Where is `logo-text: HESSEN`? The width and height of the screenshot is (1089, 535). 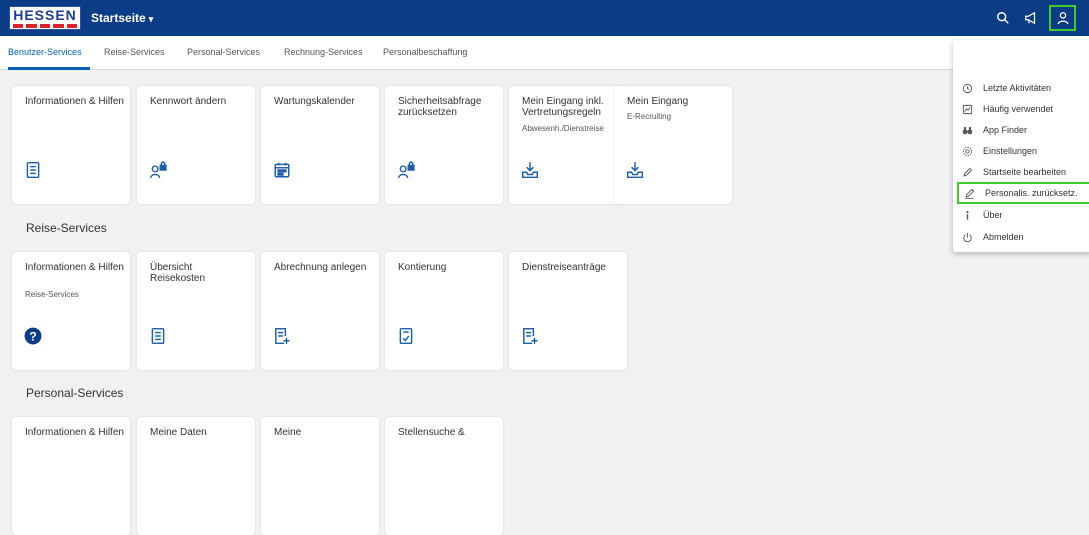
logo-text: HESSEN is located at coordinates (45, 15).